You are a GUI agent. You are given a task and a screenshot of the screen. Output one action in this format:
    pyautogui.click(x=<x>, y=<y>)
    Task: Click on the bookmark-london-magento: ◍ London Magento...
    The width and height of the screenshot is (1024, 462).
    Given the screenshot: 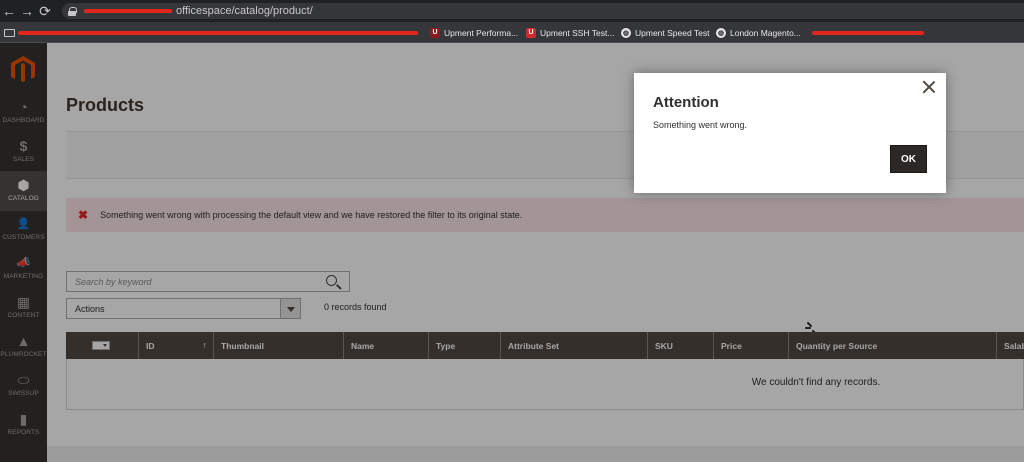 What is the action you would take?
    pyautogui.click(x=758, y=32)
    